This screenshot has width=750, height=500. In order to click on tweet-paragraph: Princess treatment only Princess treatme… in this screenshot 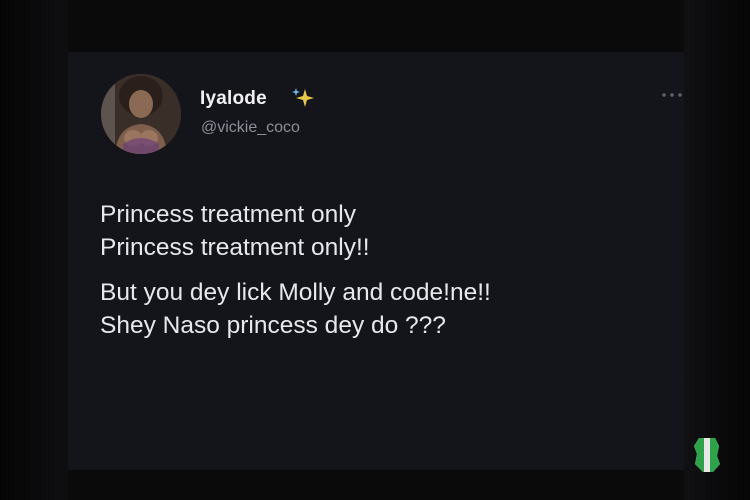, I will do `click(385, 231)`.